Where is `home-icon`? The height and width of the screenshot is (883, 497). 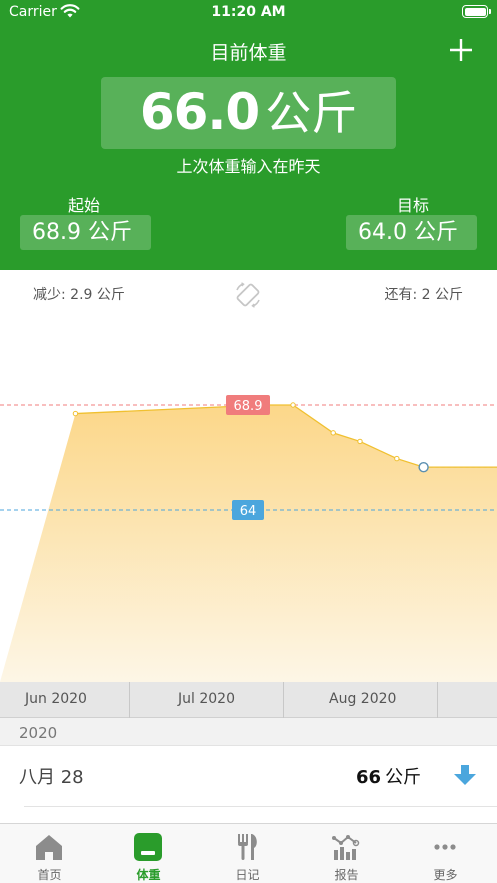 home-icon is located at coordinates (49, 847).